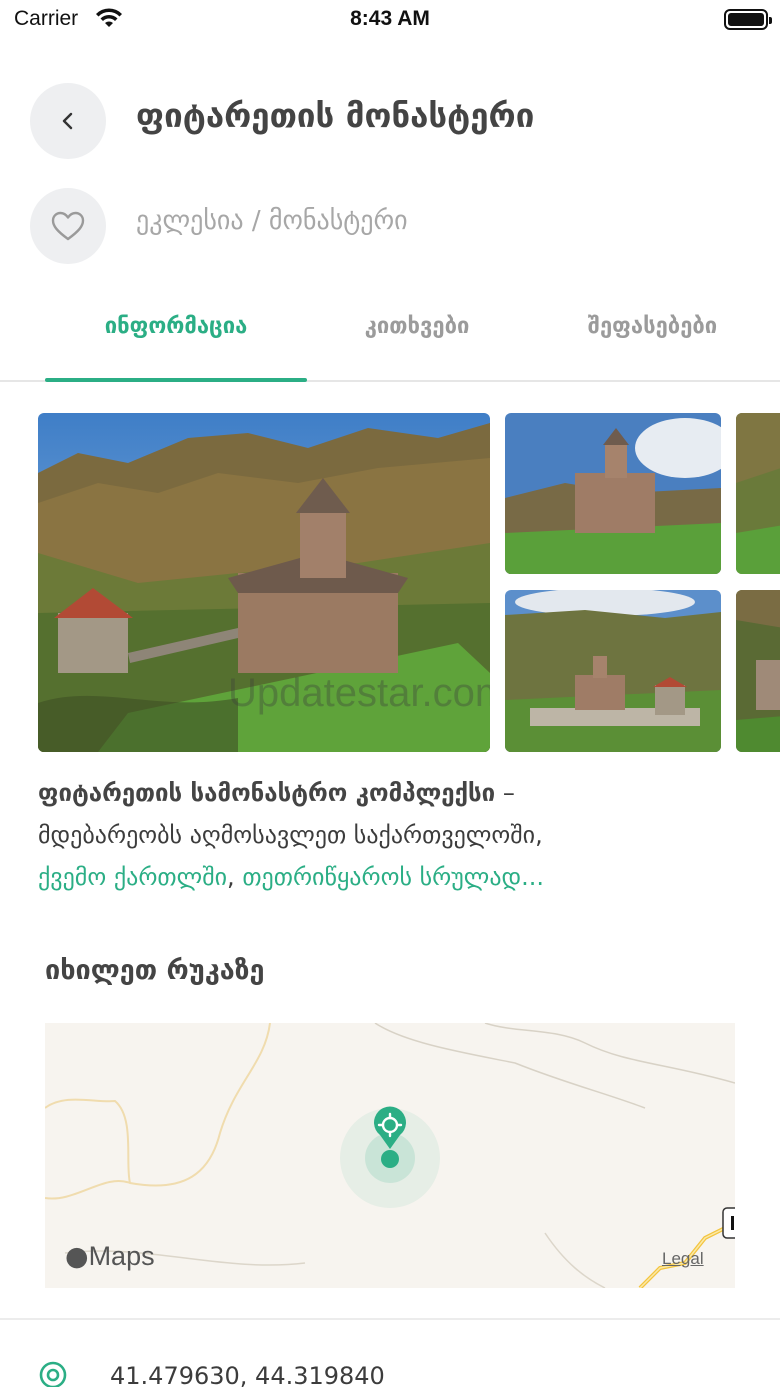  I want to click on tab-bar: ინფორმაცია კითხვები შეფასებები, so click(390, 342).